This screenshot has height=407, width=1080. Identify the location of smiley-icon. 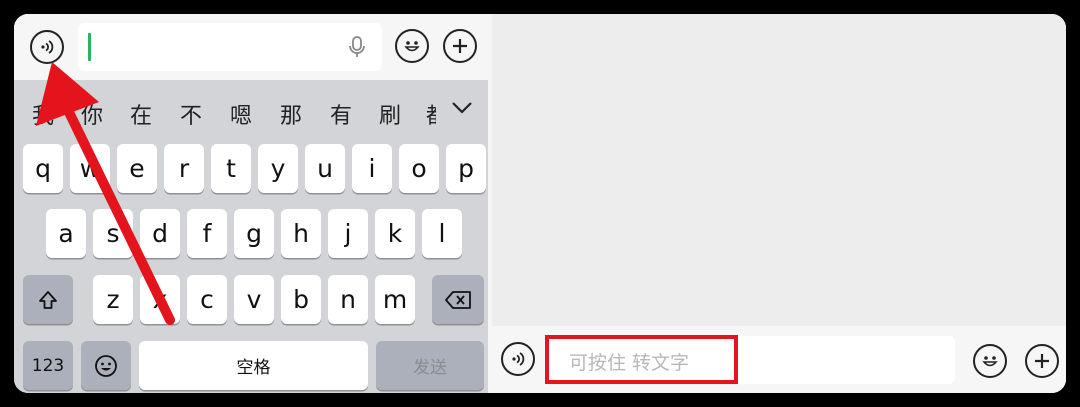
(990, 361).